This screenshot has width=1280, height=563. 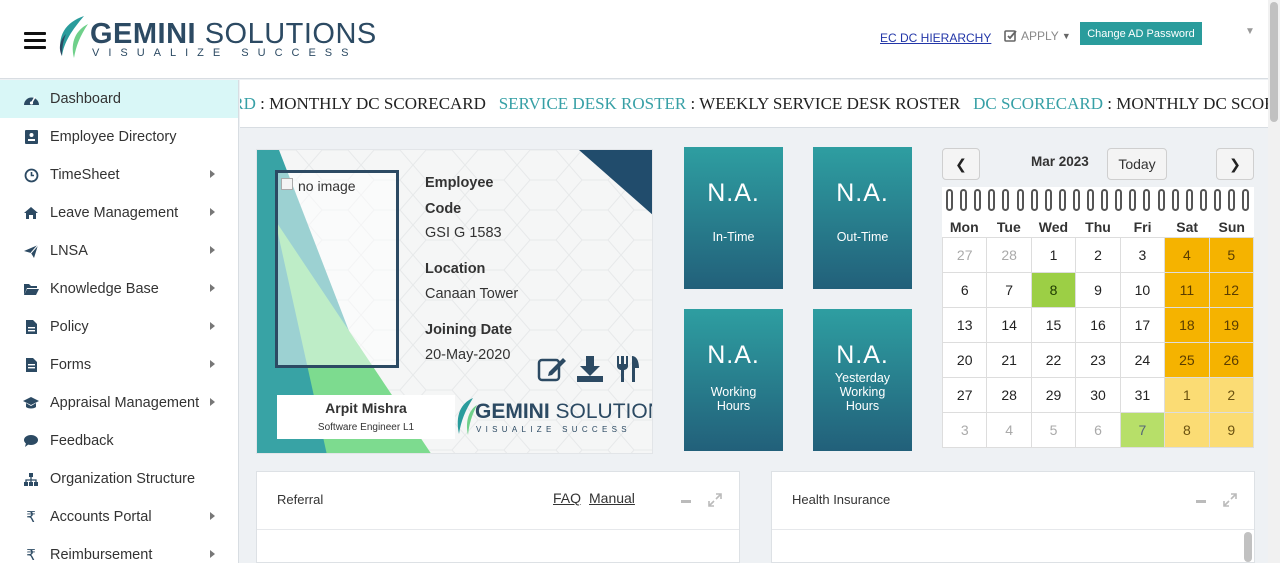 I want to click on sidebar-item-reimbursement: ₹ Reimbursement, so click(x=119, y=549).